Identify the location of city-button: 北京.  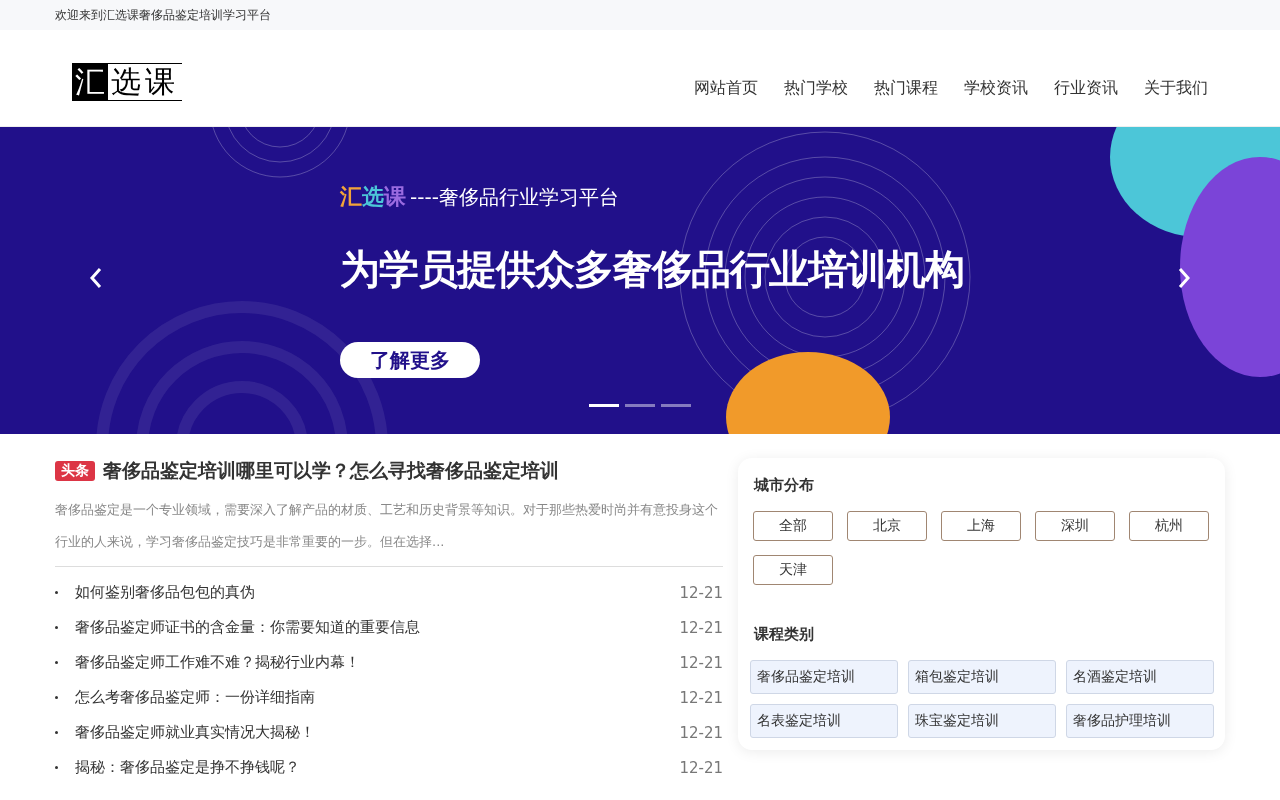
(887, 526).